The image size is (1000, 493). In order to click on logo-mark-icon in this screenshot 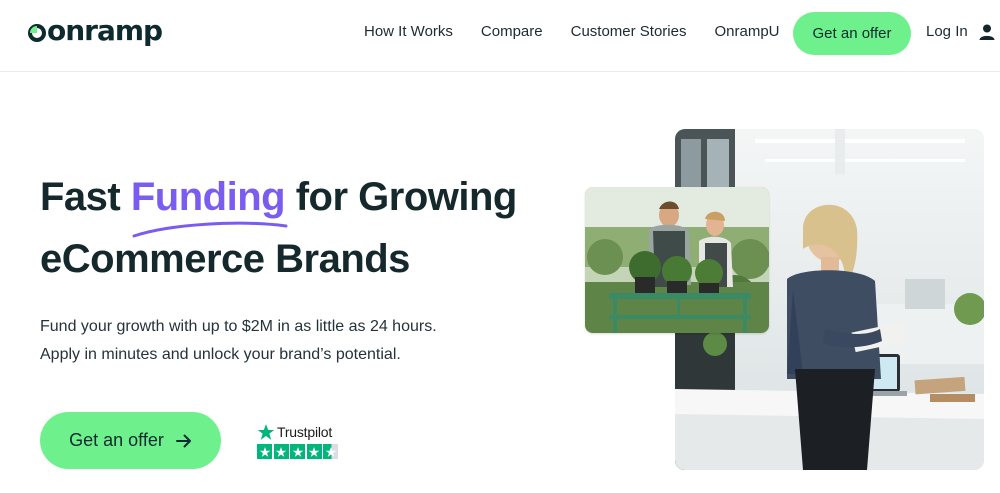, I will do `click(37, 32)`.